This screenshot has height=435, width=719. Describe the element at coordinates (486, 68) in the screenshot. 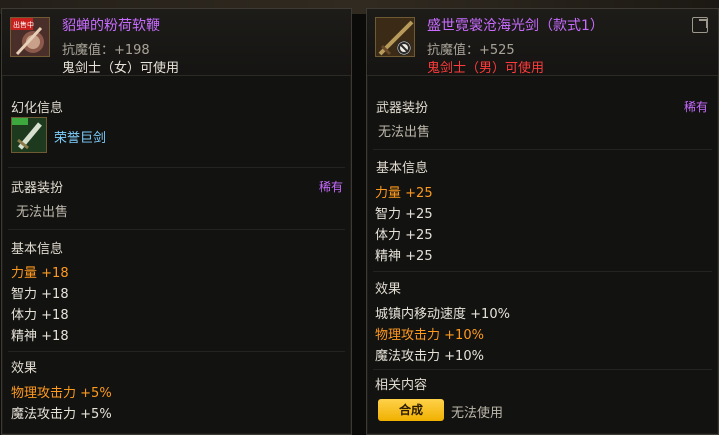

I see `usable-class: 鬼剑士（男）可使用` at that location.